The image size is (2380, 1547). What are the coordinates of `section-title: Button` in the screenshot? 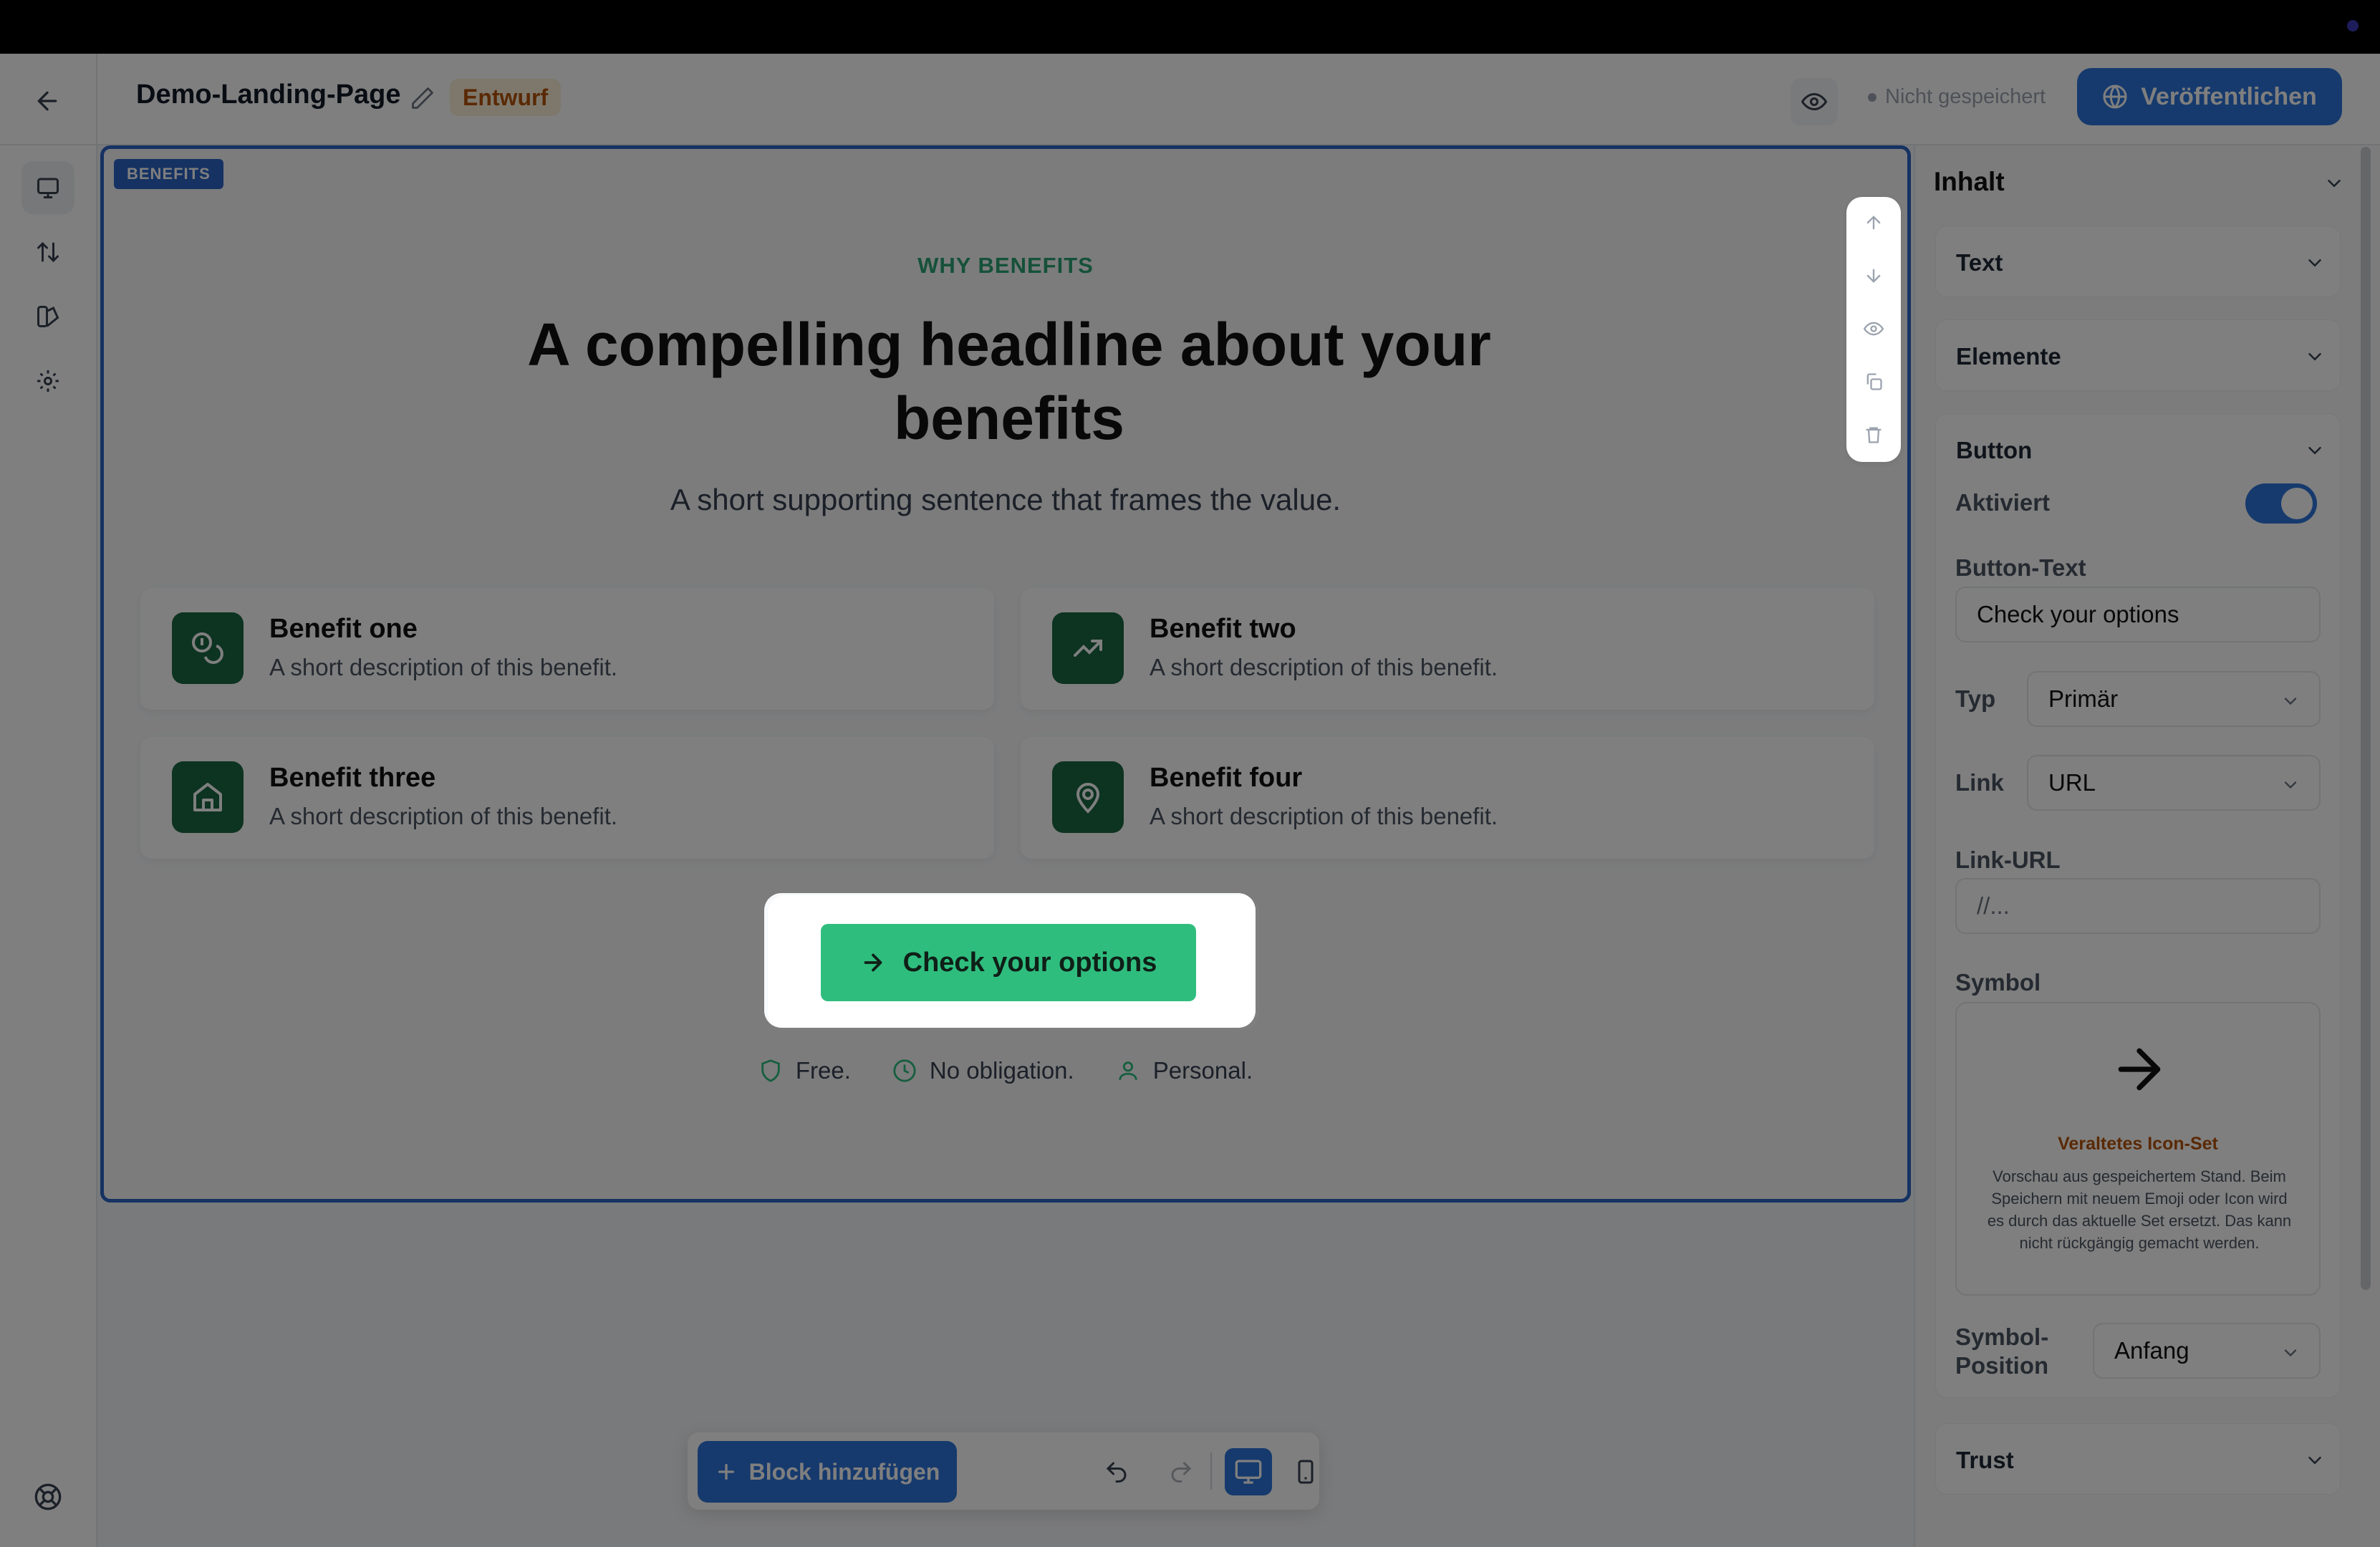 It's located at (1994, 450).